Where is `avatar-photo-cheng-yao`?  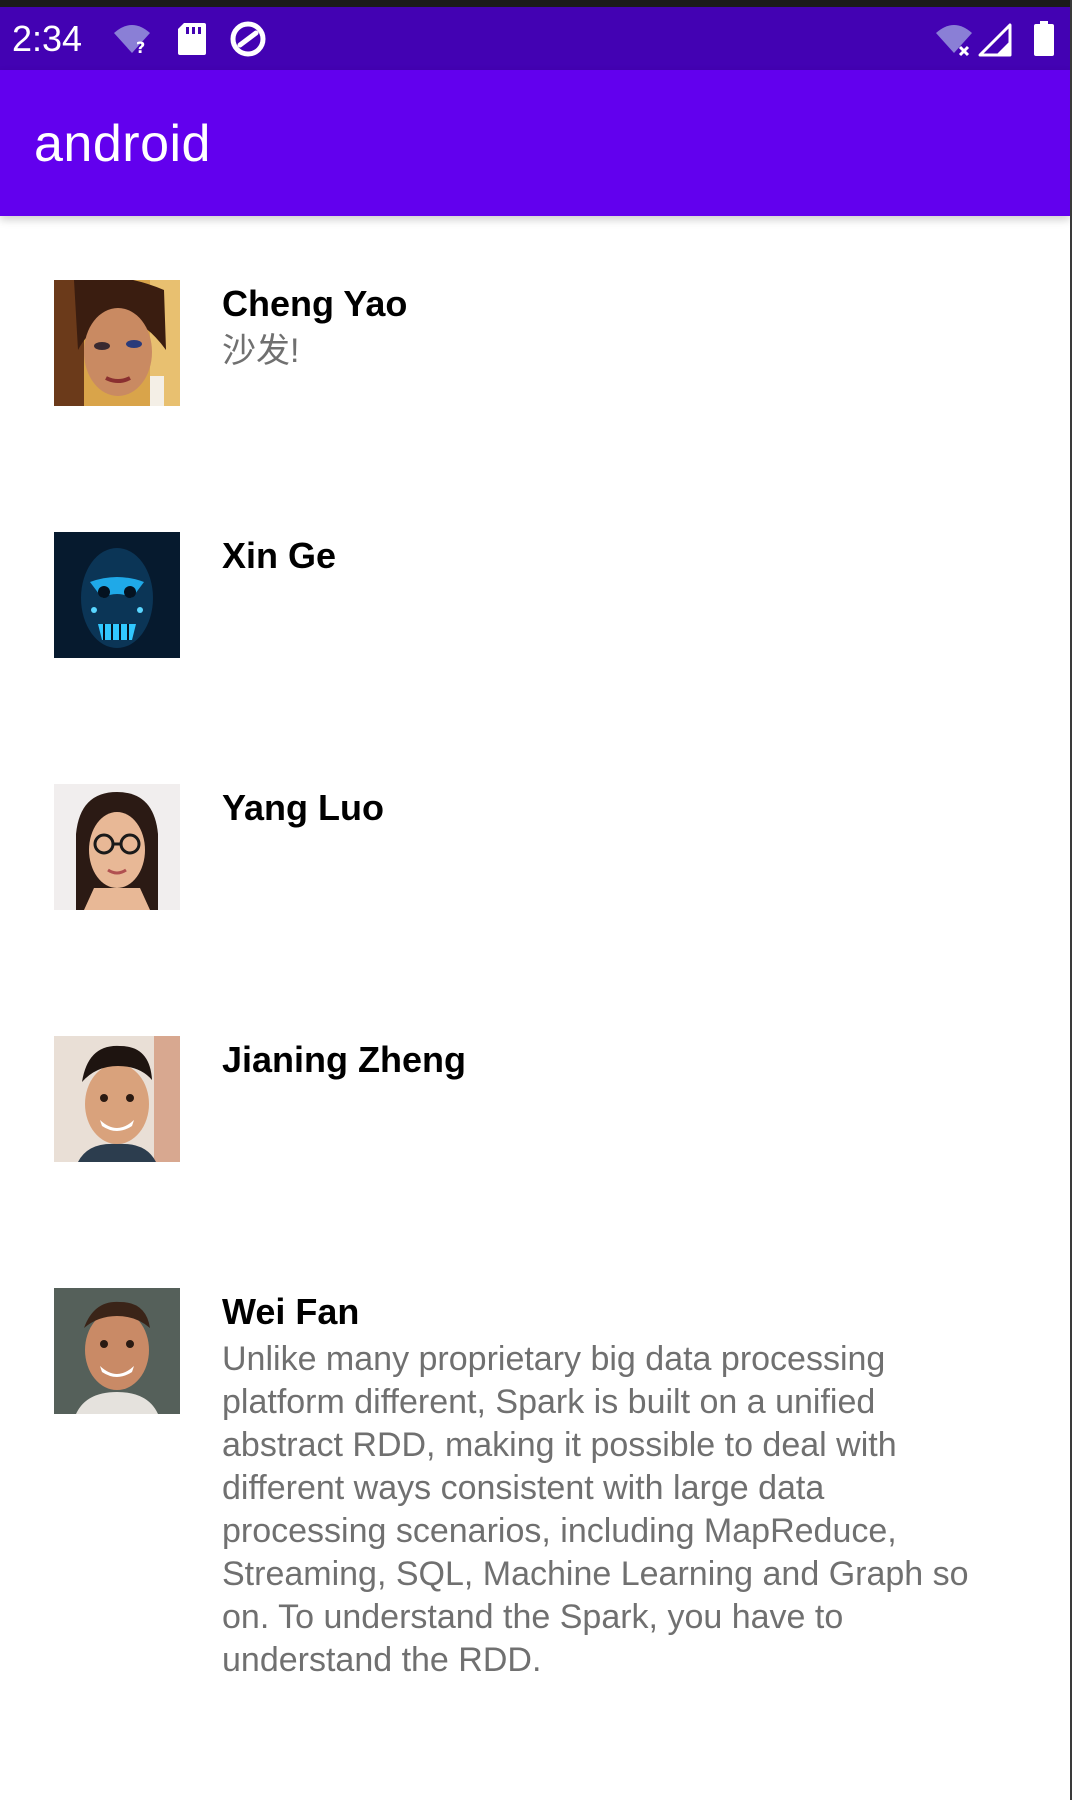 avatar-photo-cheng-yao is located at coordinates (117, 343).